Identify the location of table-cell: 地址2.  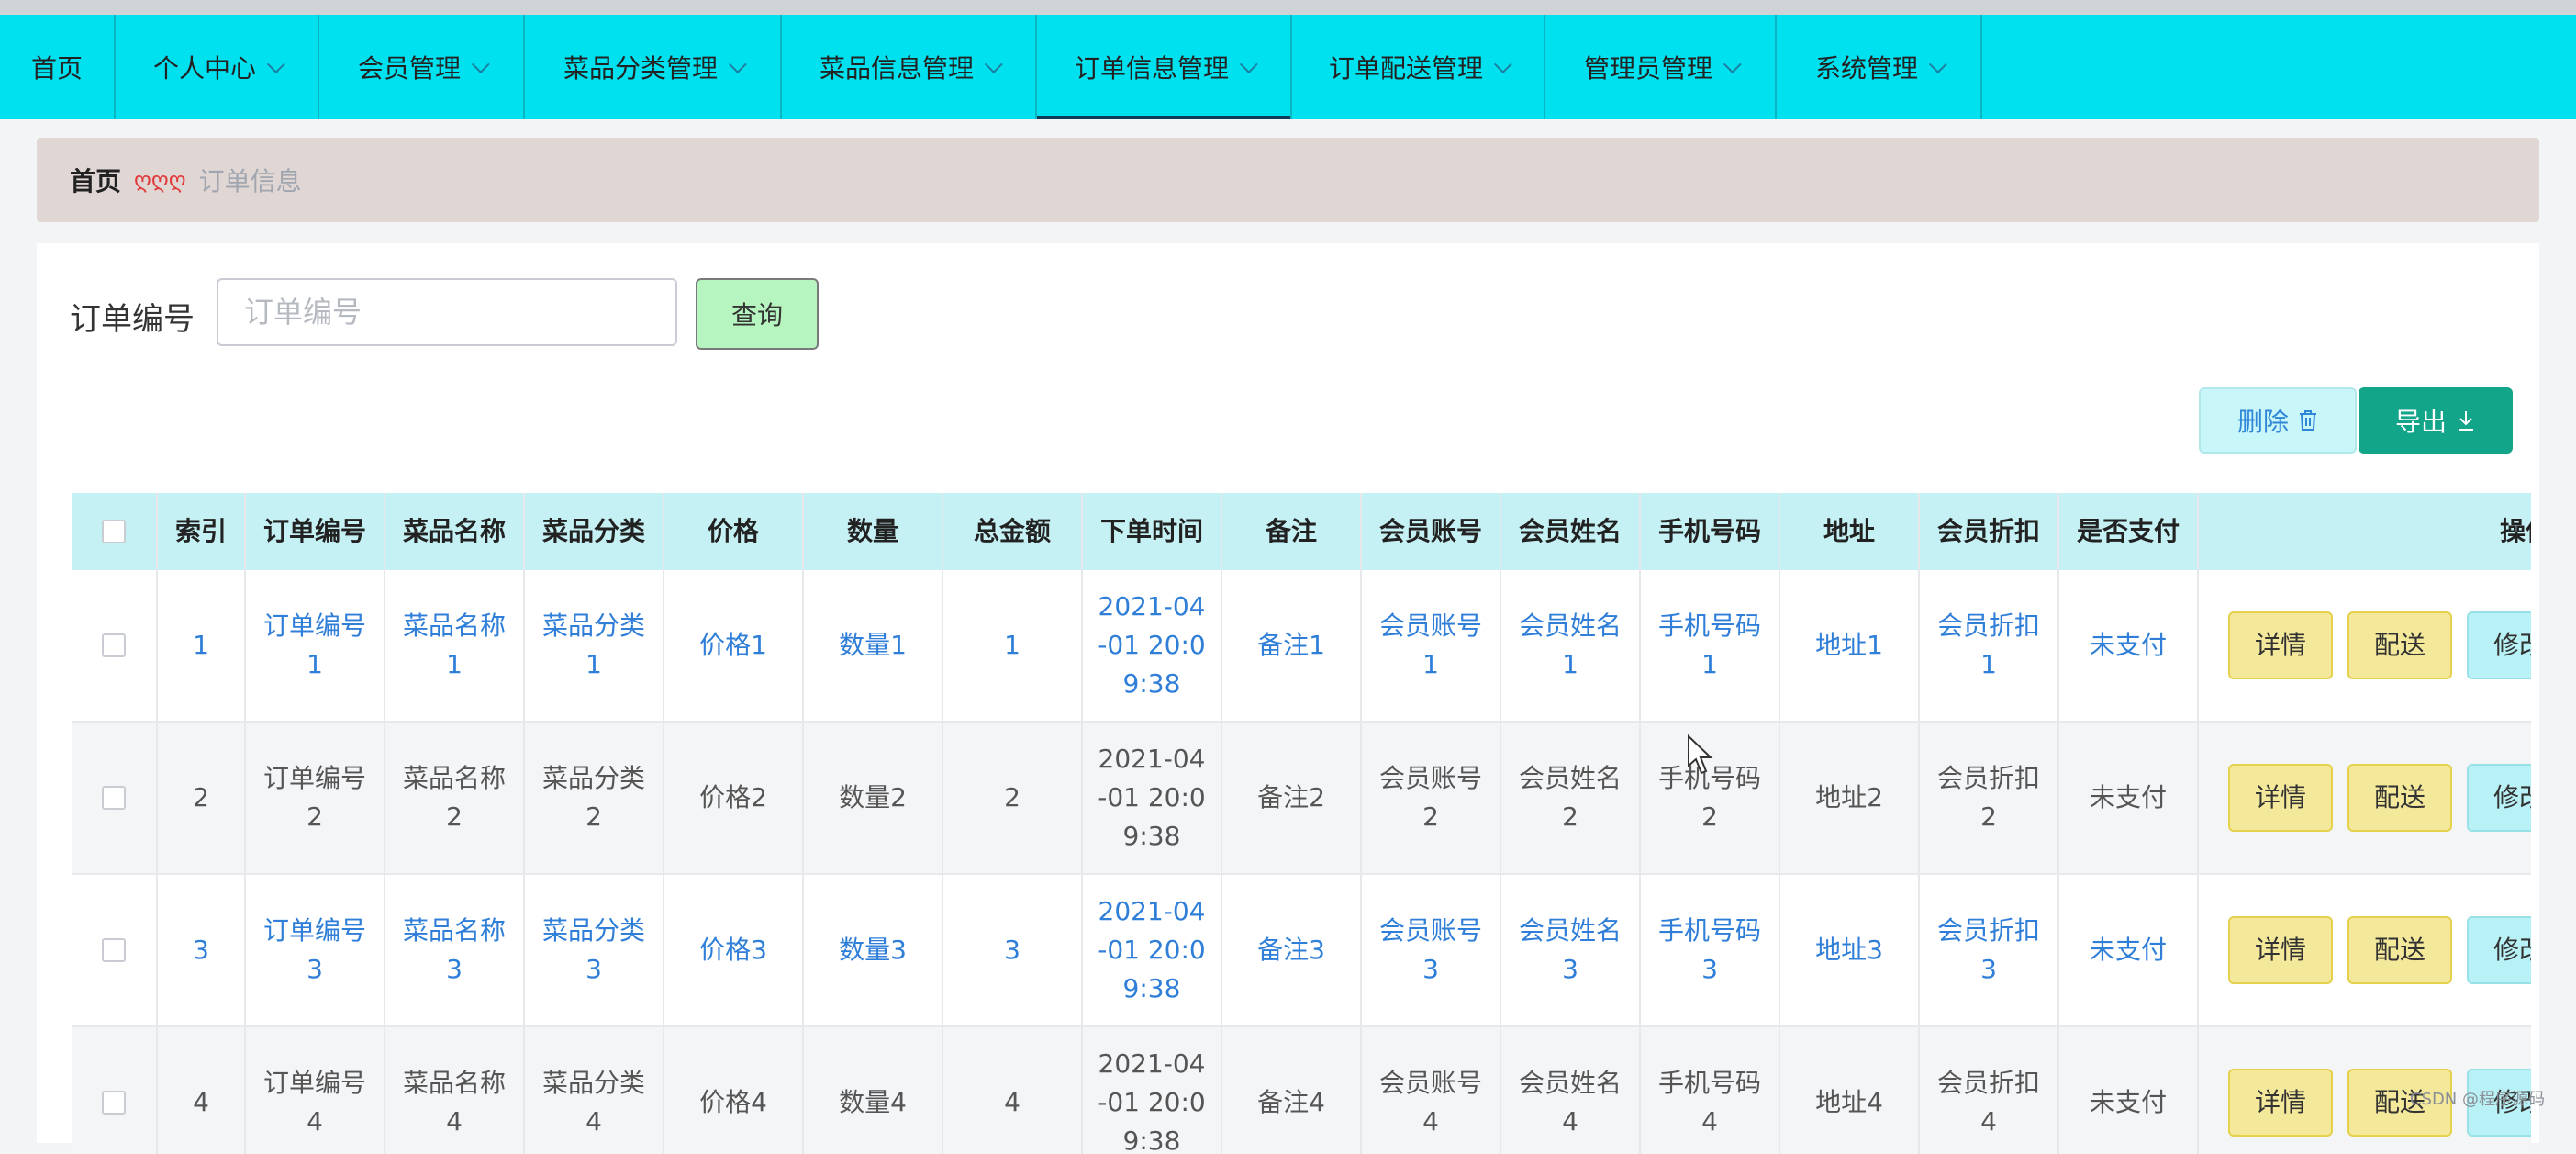
(1850, 798).